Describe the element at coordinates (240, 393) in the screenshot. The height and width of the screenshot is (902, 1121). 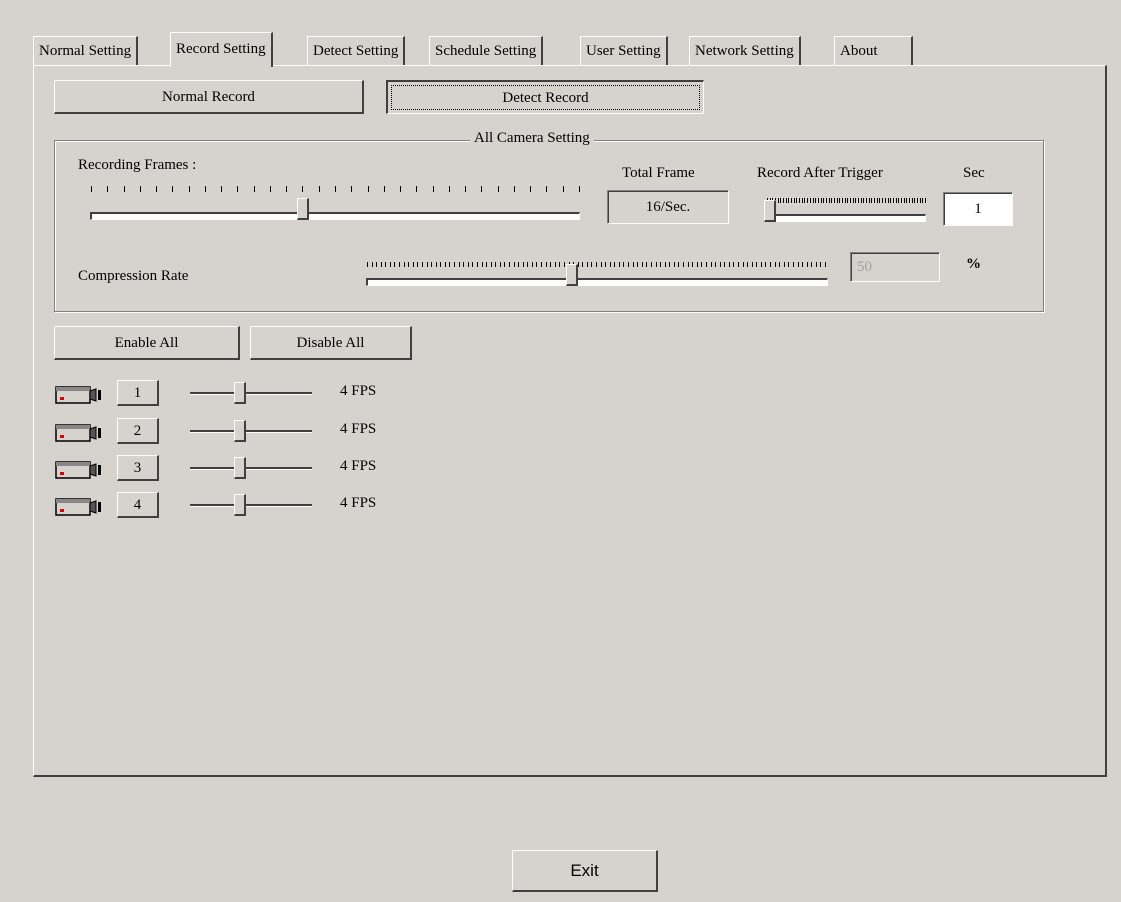
I see `camera-1-fps-thumb` at that location.